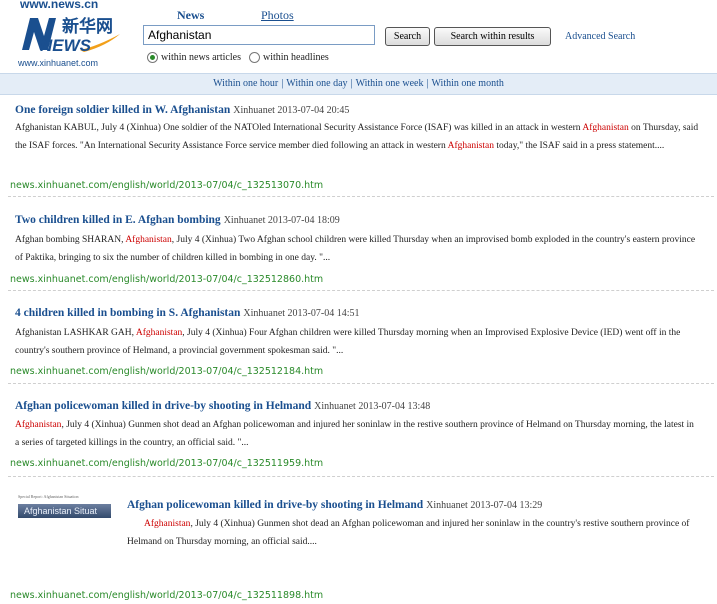 This screenshot has width=717, height=604. I want to click on snippet-text: Afghan bombing SHARAN,, so click(70, 240).